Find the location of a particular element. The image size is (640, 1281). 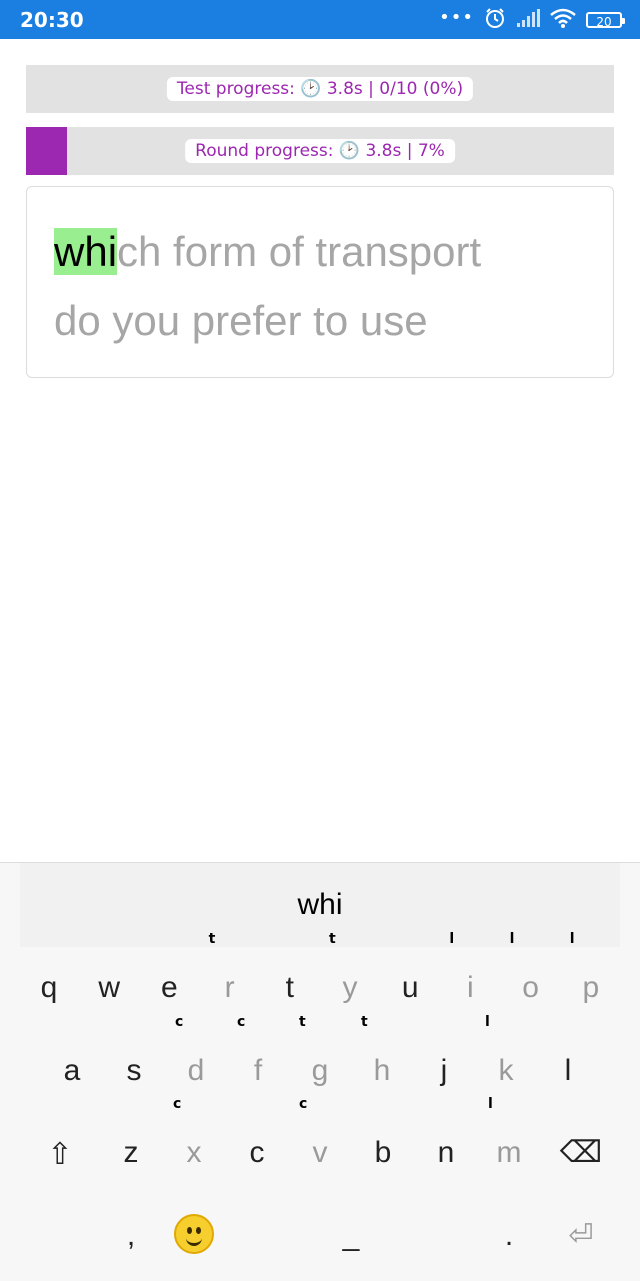

key-t: t is located at coordinates (290, 988).